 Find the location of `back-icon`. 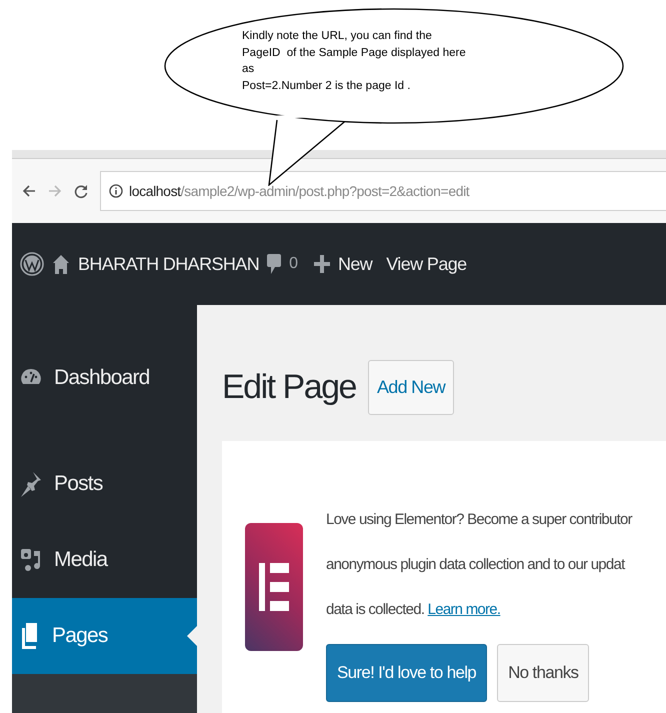

back-icon is located at coordinates (29, 191).